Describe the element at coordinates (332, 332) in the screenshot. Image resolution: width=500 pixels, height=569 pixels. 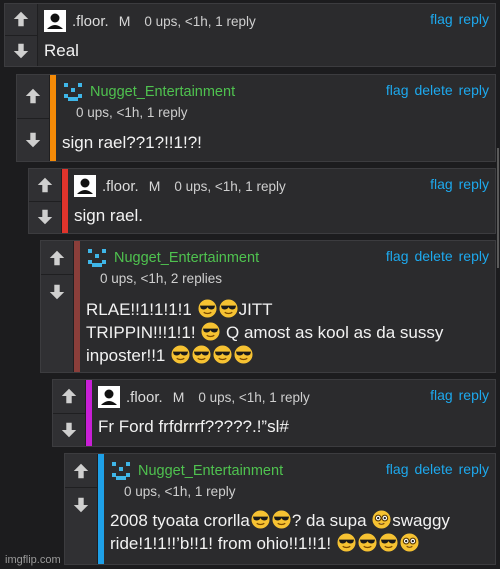
I see `body-text: Q amost as kool as da sussy` at that location.